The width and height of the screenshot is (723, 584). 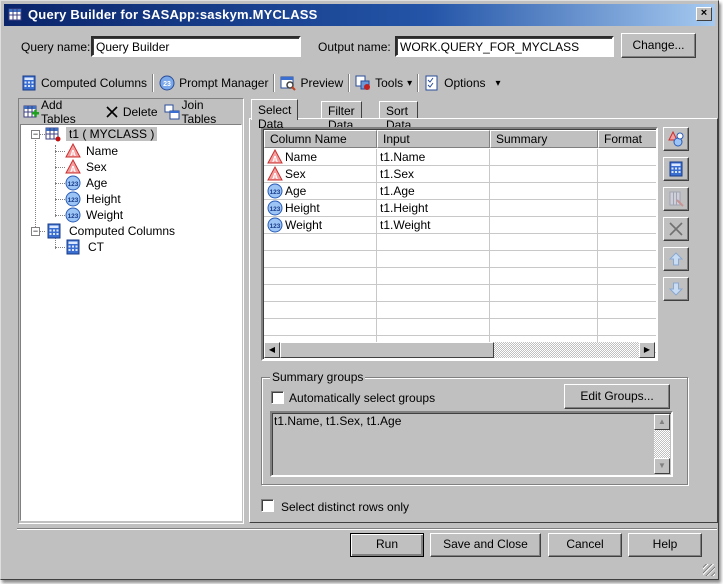 I want to click on auto-select-groups-checkbox, so click(x=277, y=397).